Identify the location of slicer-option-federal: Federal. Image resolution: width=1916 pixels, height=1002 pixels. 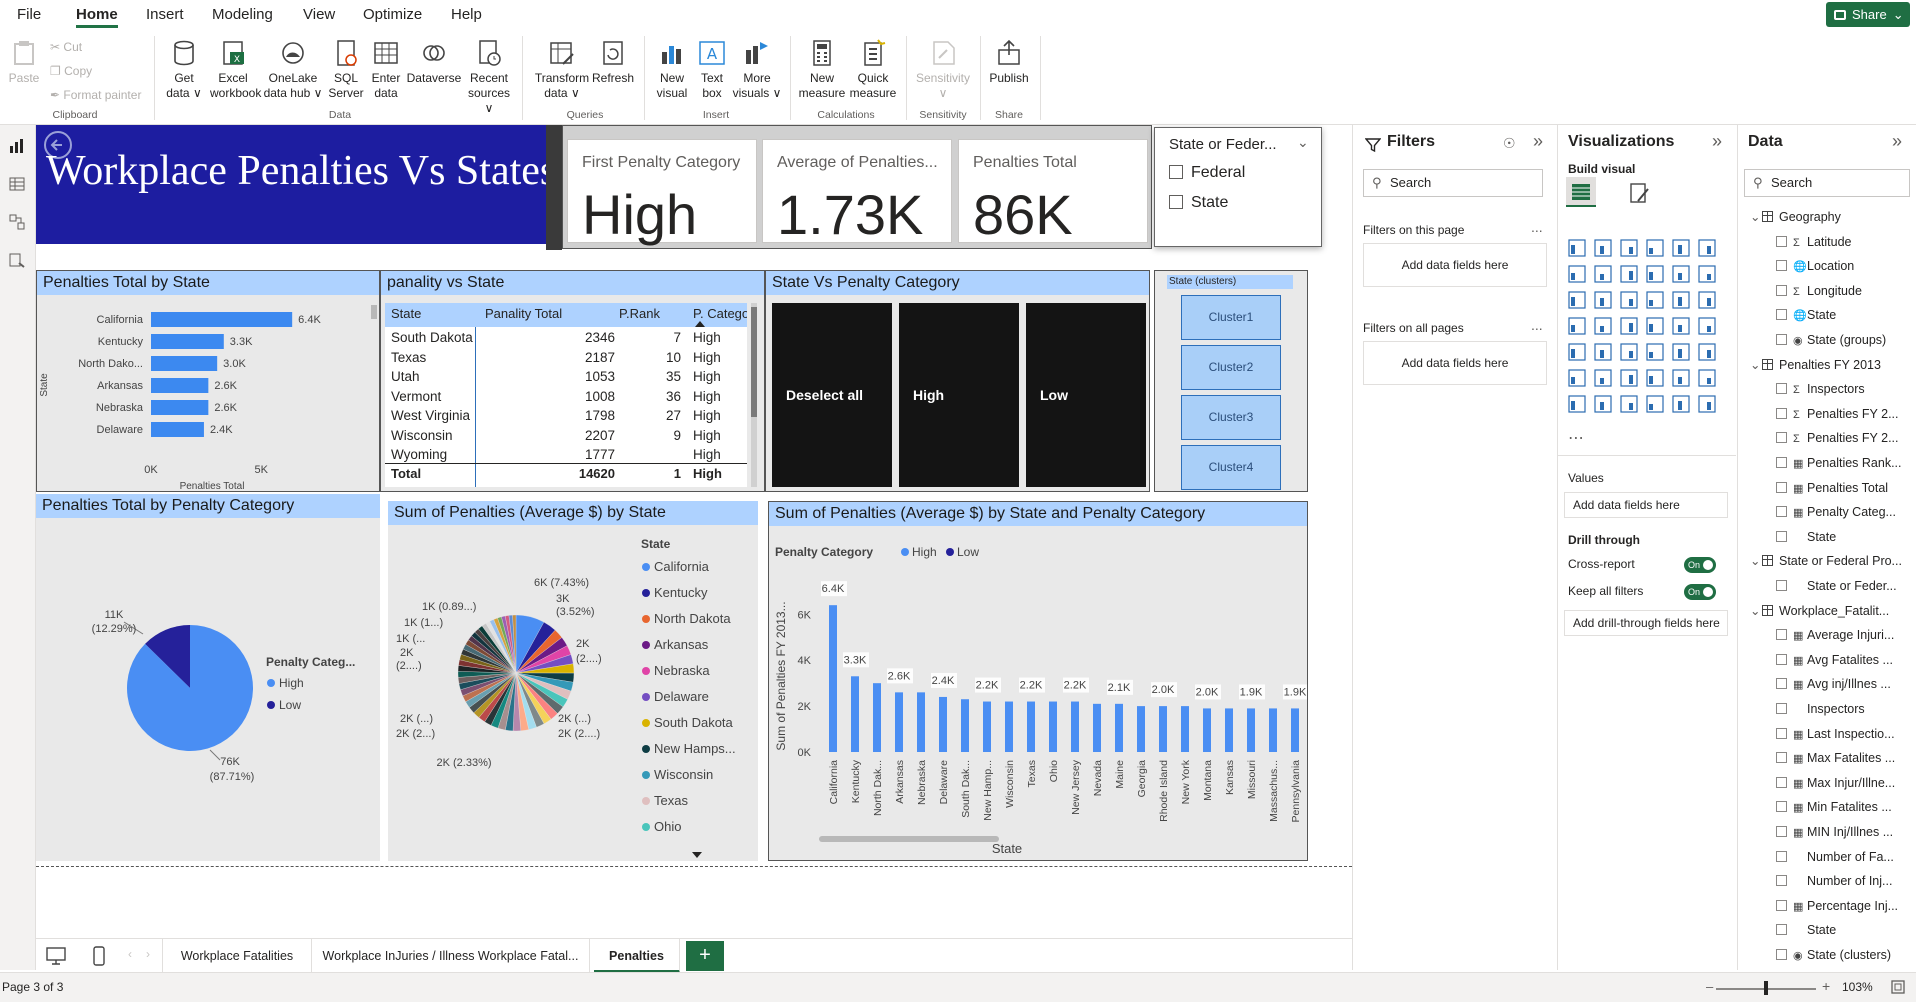
(1207, 173).